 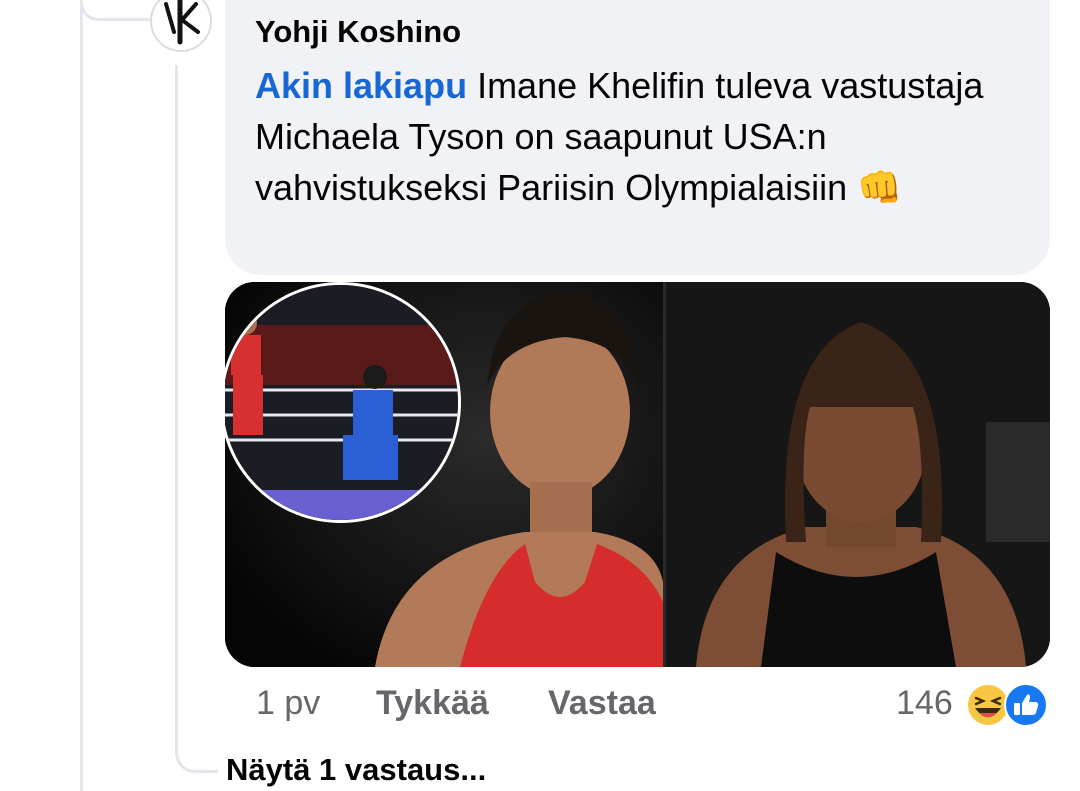 I want to click on reply-button: Vastaa, so click(x=602, y=703).